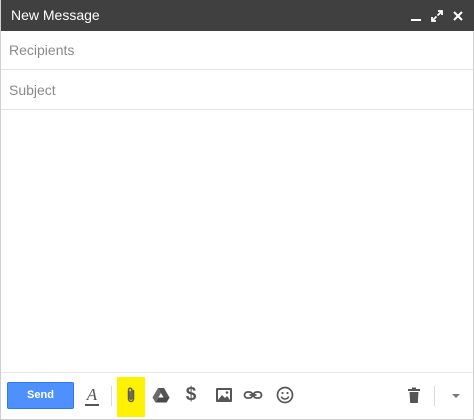  What do you see at coordinates (92, 396) in the screenshot?
I see `formatting-icon: A` at bounding box center [92, 396].